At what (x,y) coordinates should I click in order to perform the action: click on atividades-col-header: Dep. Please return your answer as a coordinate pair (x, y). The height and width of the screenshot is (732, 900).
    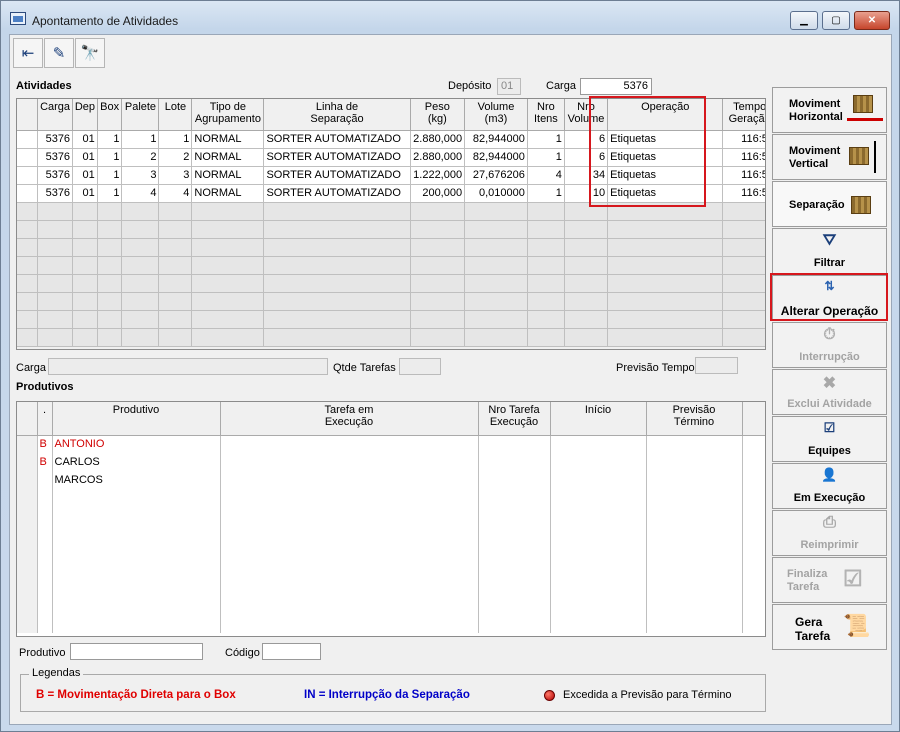
    Looking at the image, I should click on (85, 115).